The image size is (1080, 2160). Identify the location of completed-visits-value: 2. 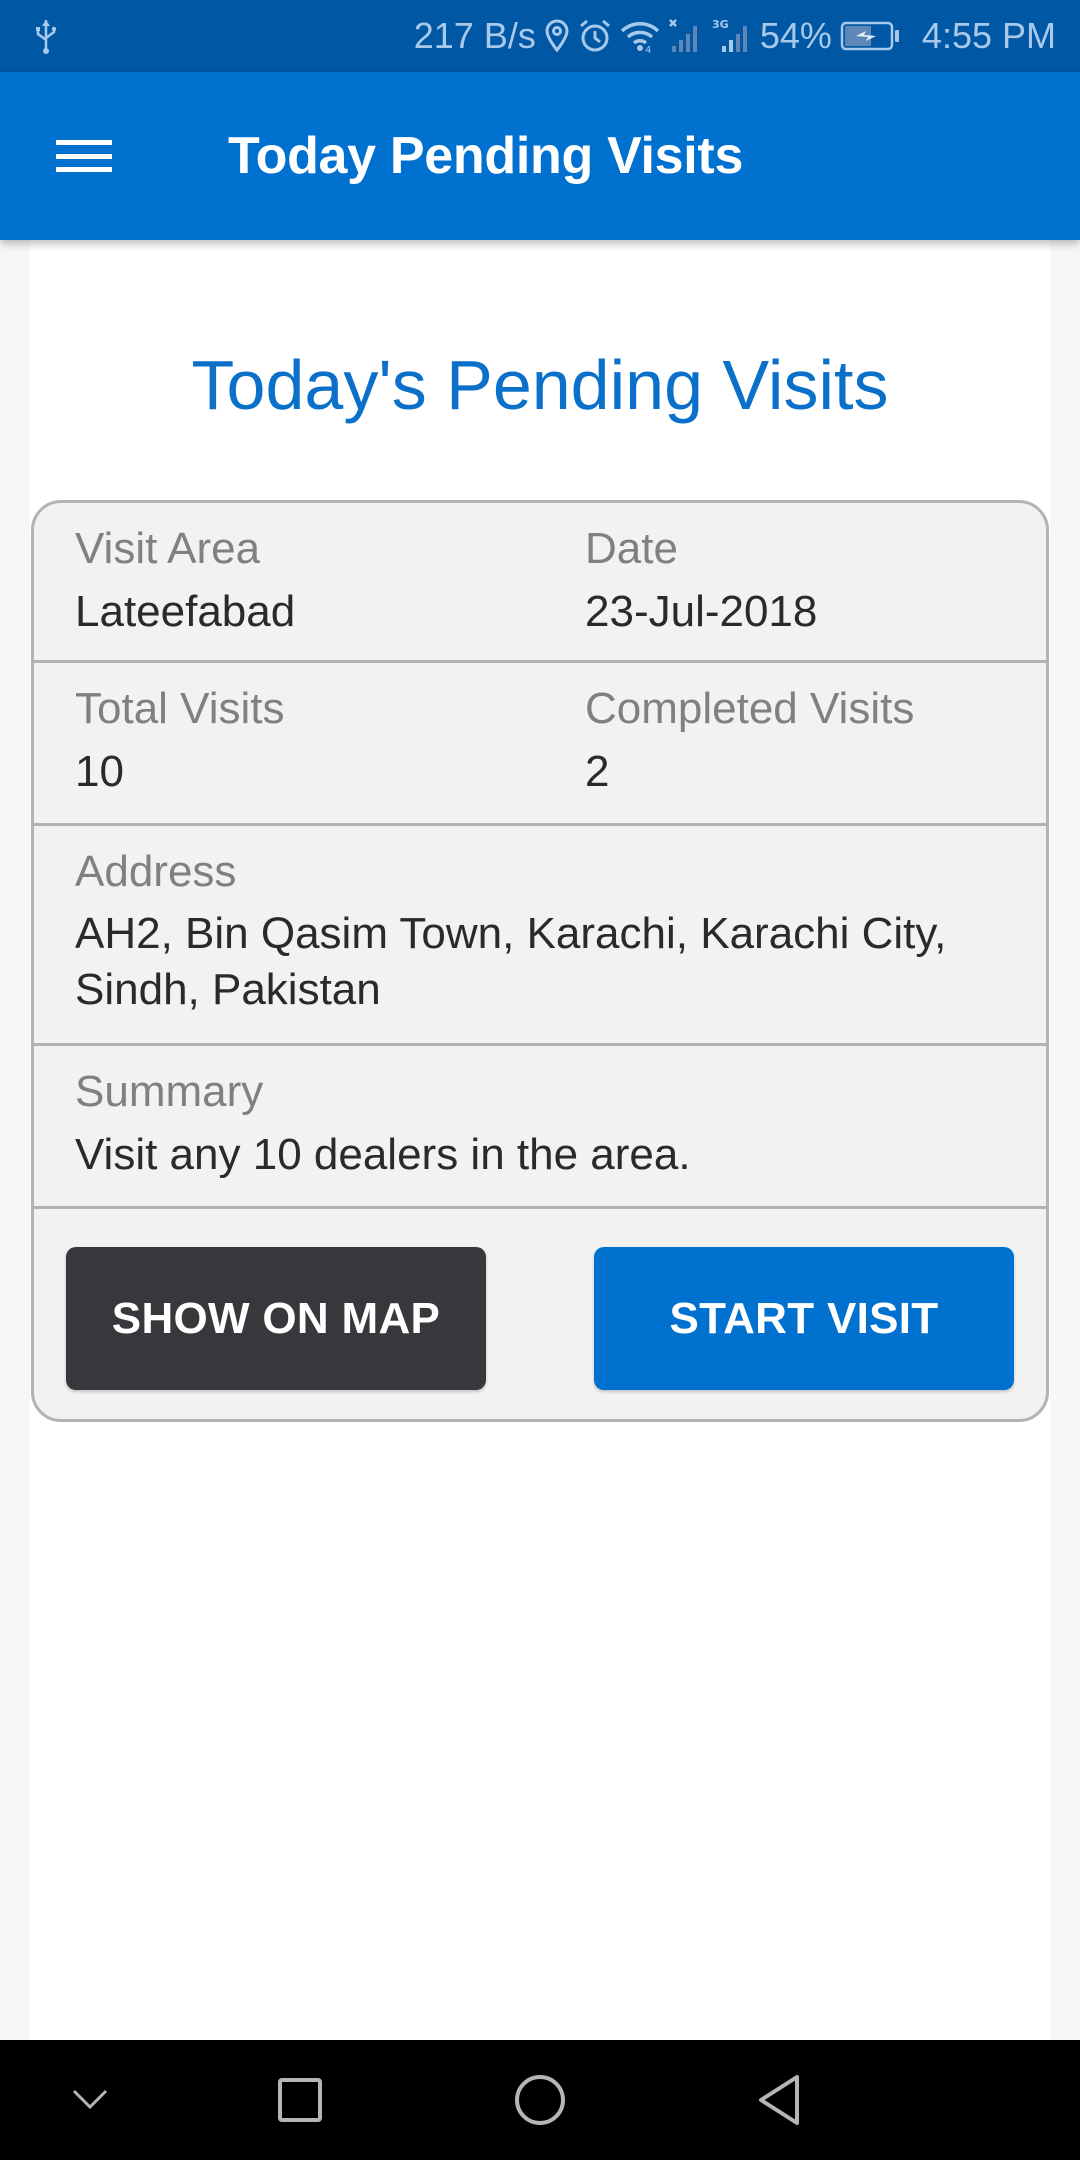
(597, 771).